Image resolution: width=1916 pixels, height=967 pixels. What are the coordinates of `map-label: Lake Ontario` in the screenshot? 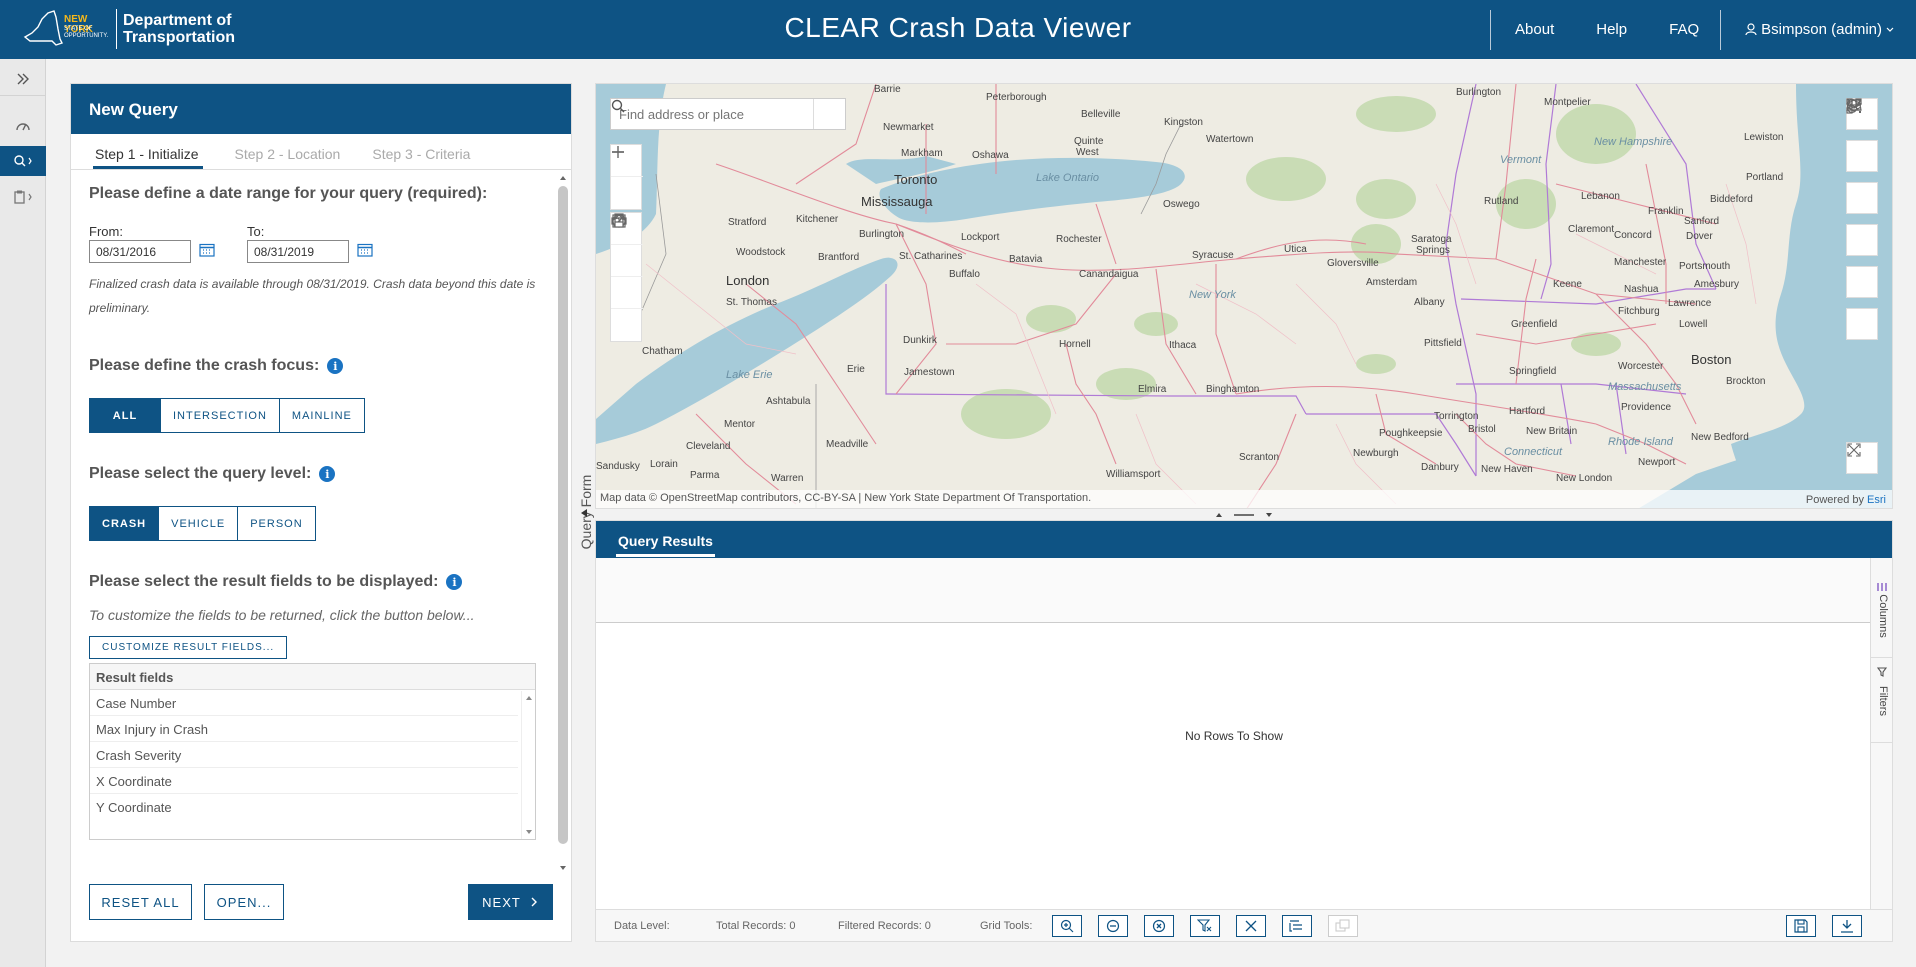 It's located at (1067, 178).